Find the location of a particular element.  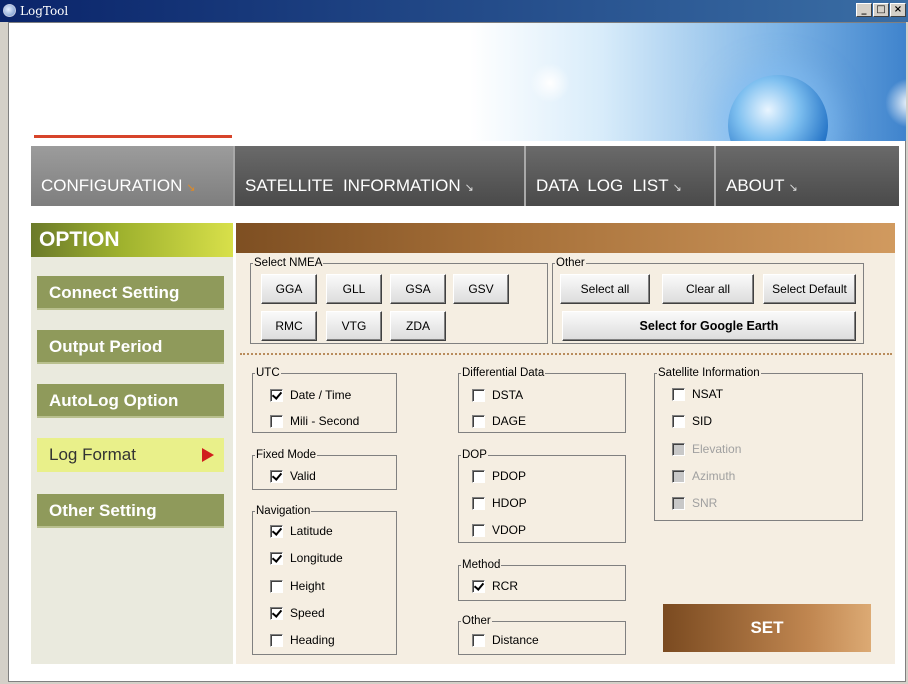

dsta-checkbox: DSTA is located at coordinates (497, 395).